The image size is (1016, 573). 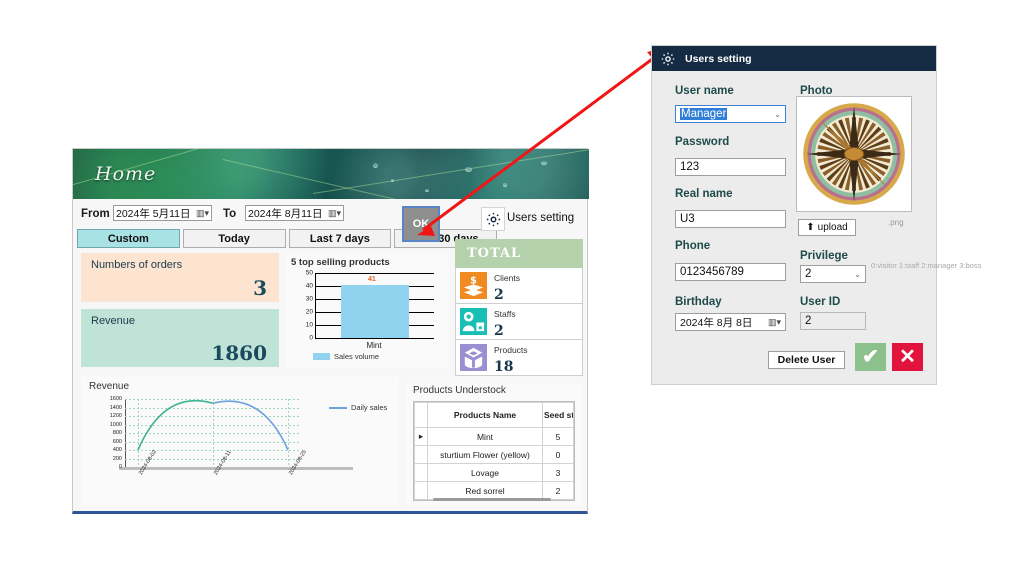 I want to click on file-extension-label: .png, so click(x=896, y=222).